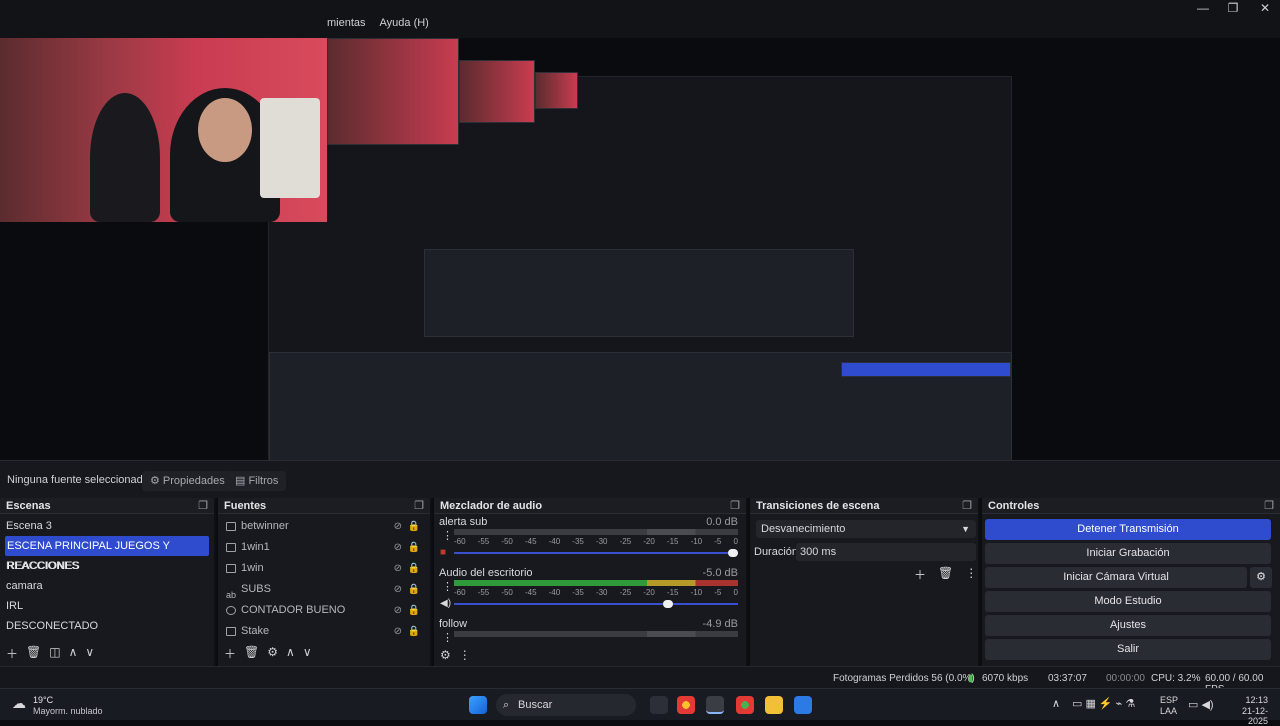 Image resolution: width=1280 pixels, height=726 pixels. What do you see at coordinates (1245, 716) in the screenshot?
I see `clock-date: 21-12-2025` at bounding box center [1245, 716].